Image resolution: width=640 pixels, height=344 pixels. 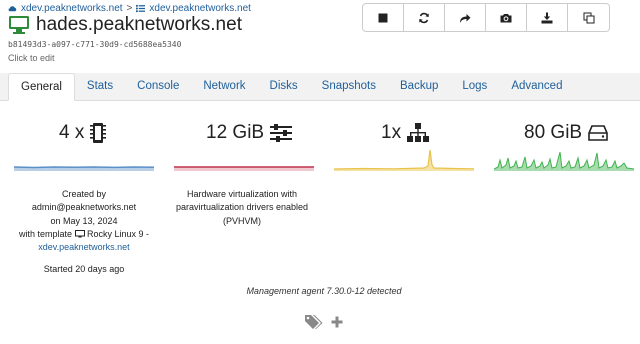 I want to click on network-icon, so click(x=418, y=132).